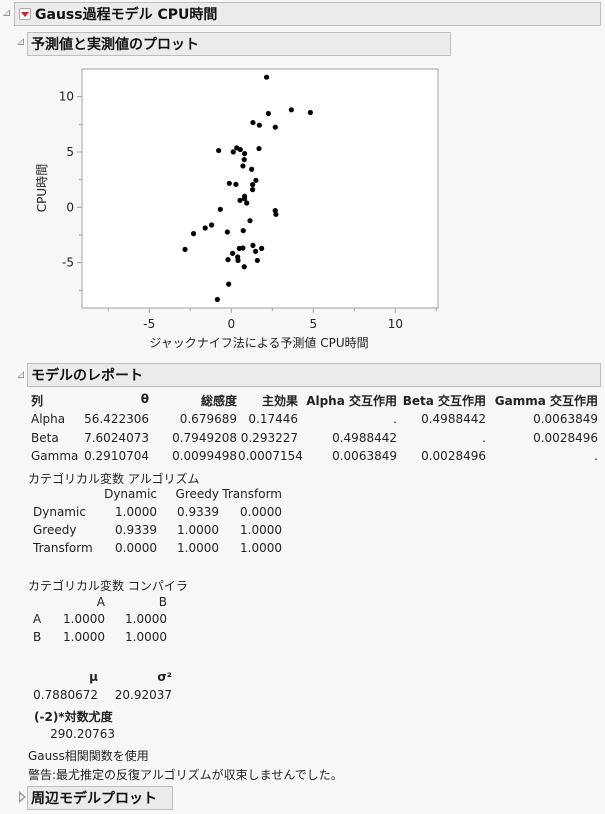  What do you see at coordinates (65, 695) in the screenshot?
I see `mu-value: 0.7880672` at bounding box center [65, 695].